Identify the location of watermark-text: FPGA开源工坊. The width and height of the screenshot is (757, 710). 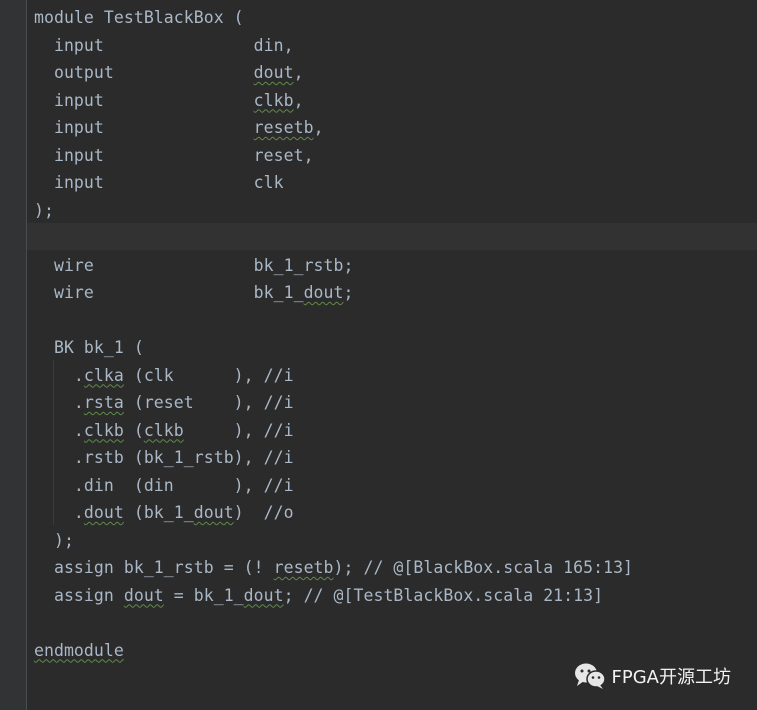
(671, 677).